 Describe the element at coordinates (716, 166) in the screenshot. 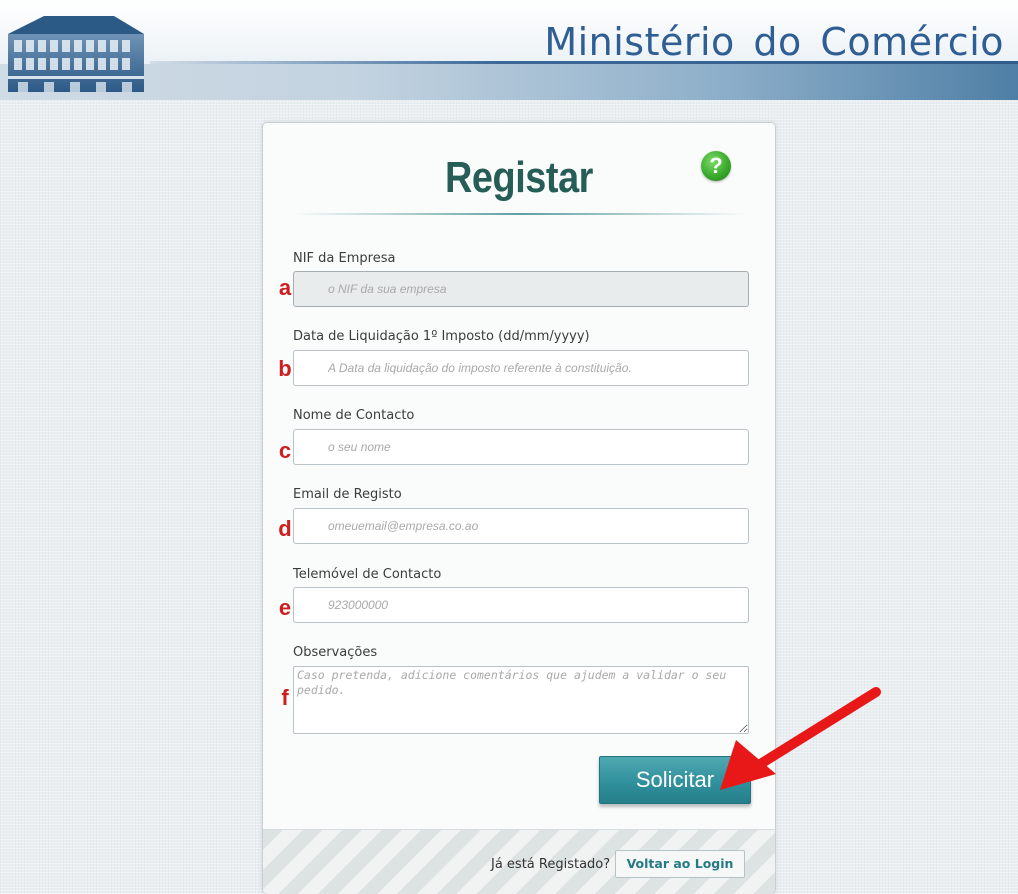

I see `question-mark-icon: ?` at that location.